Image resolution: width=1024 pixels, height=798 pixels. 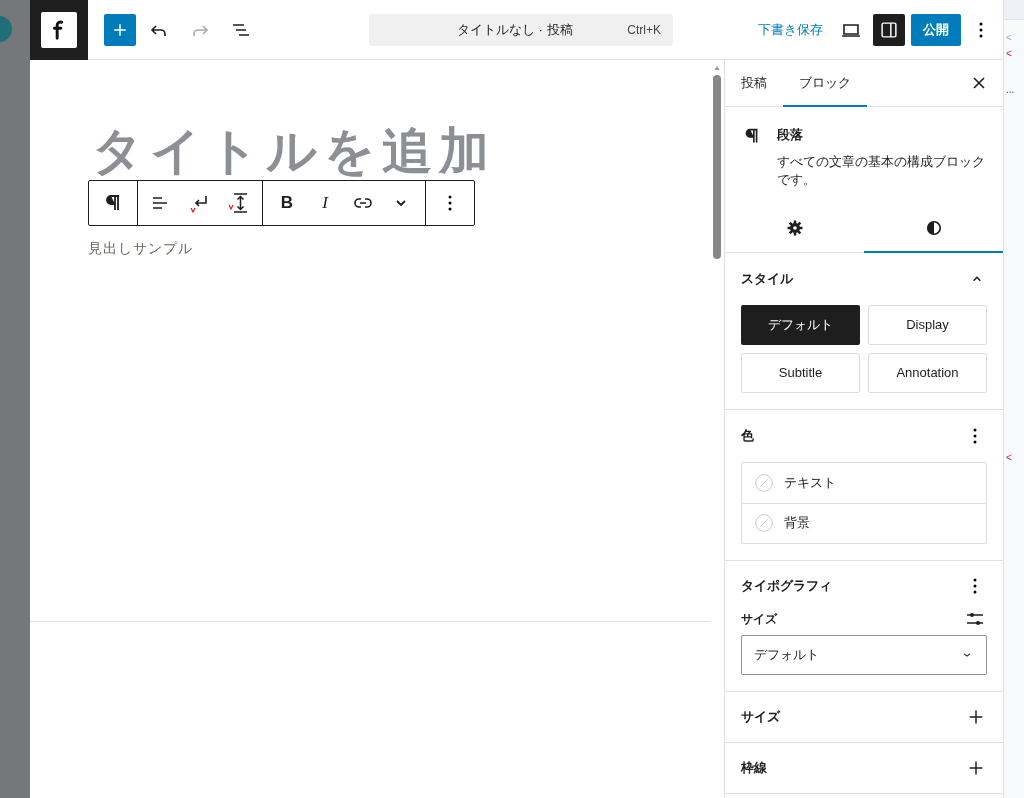 What do you see at coordinates (760, 716) in the screenshot?
I see `panel-title: サイズ` at bounding box center [760, 716].